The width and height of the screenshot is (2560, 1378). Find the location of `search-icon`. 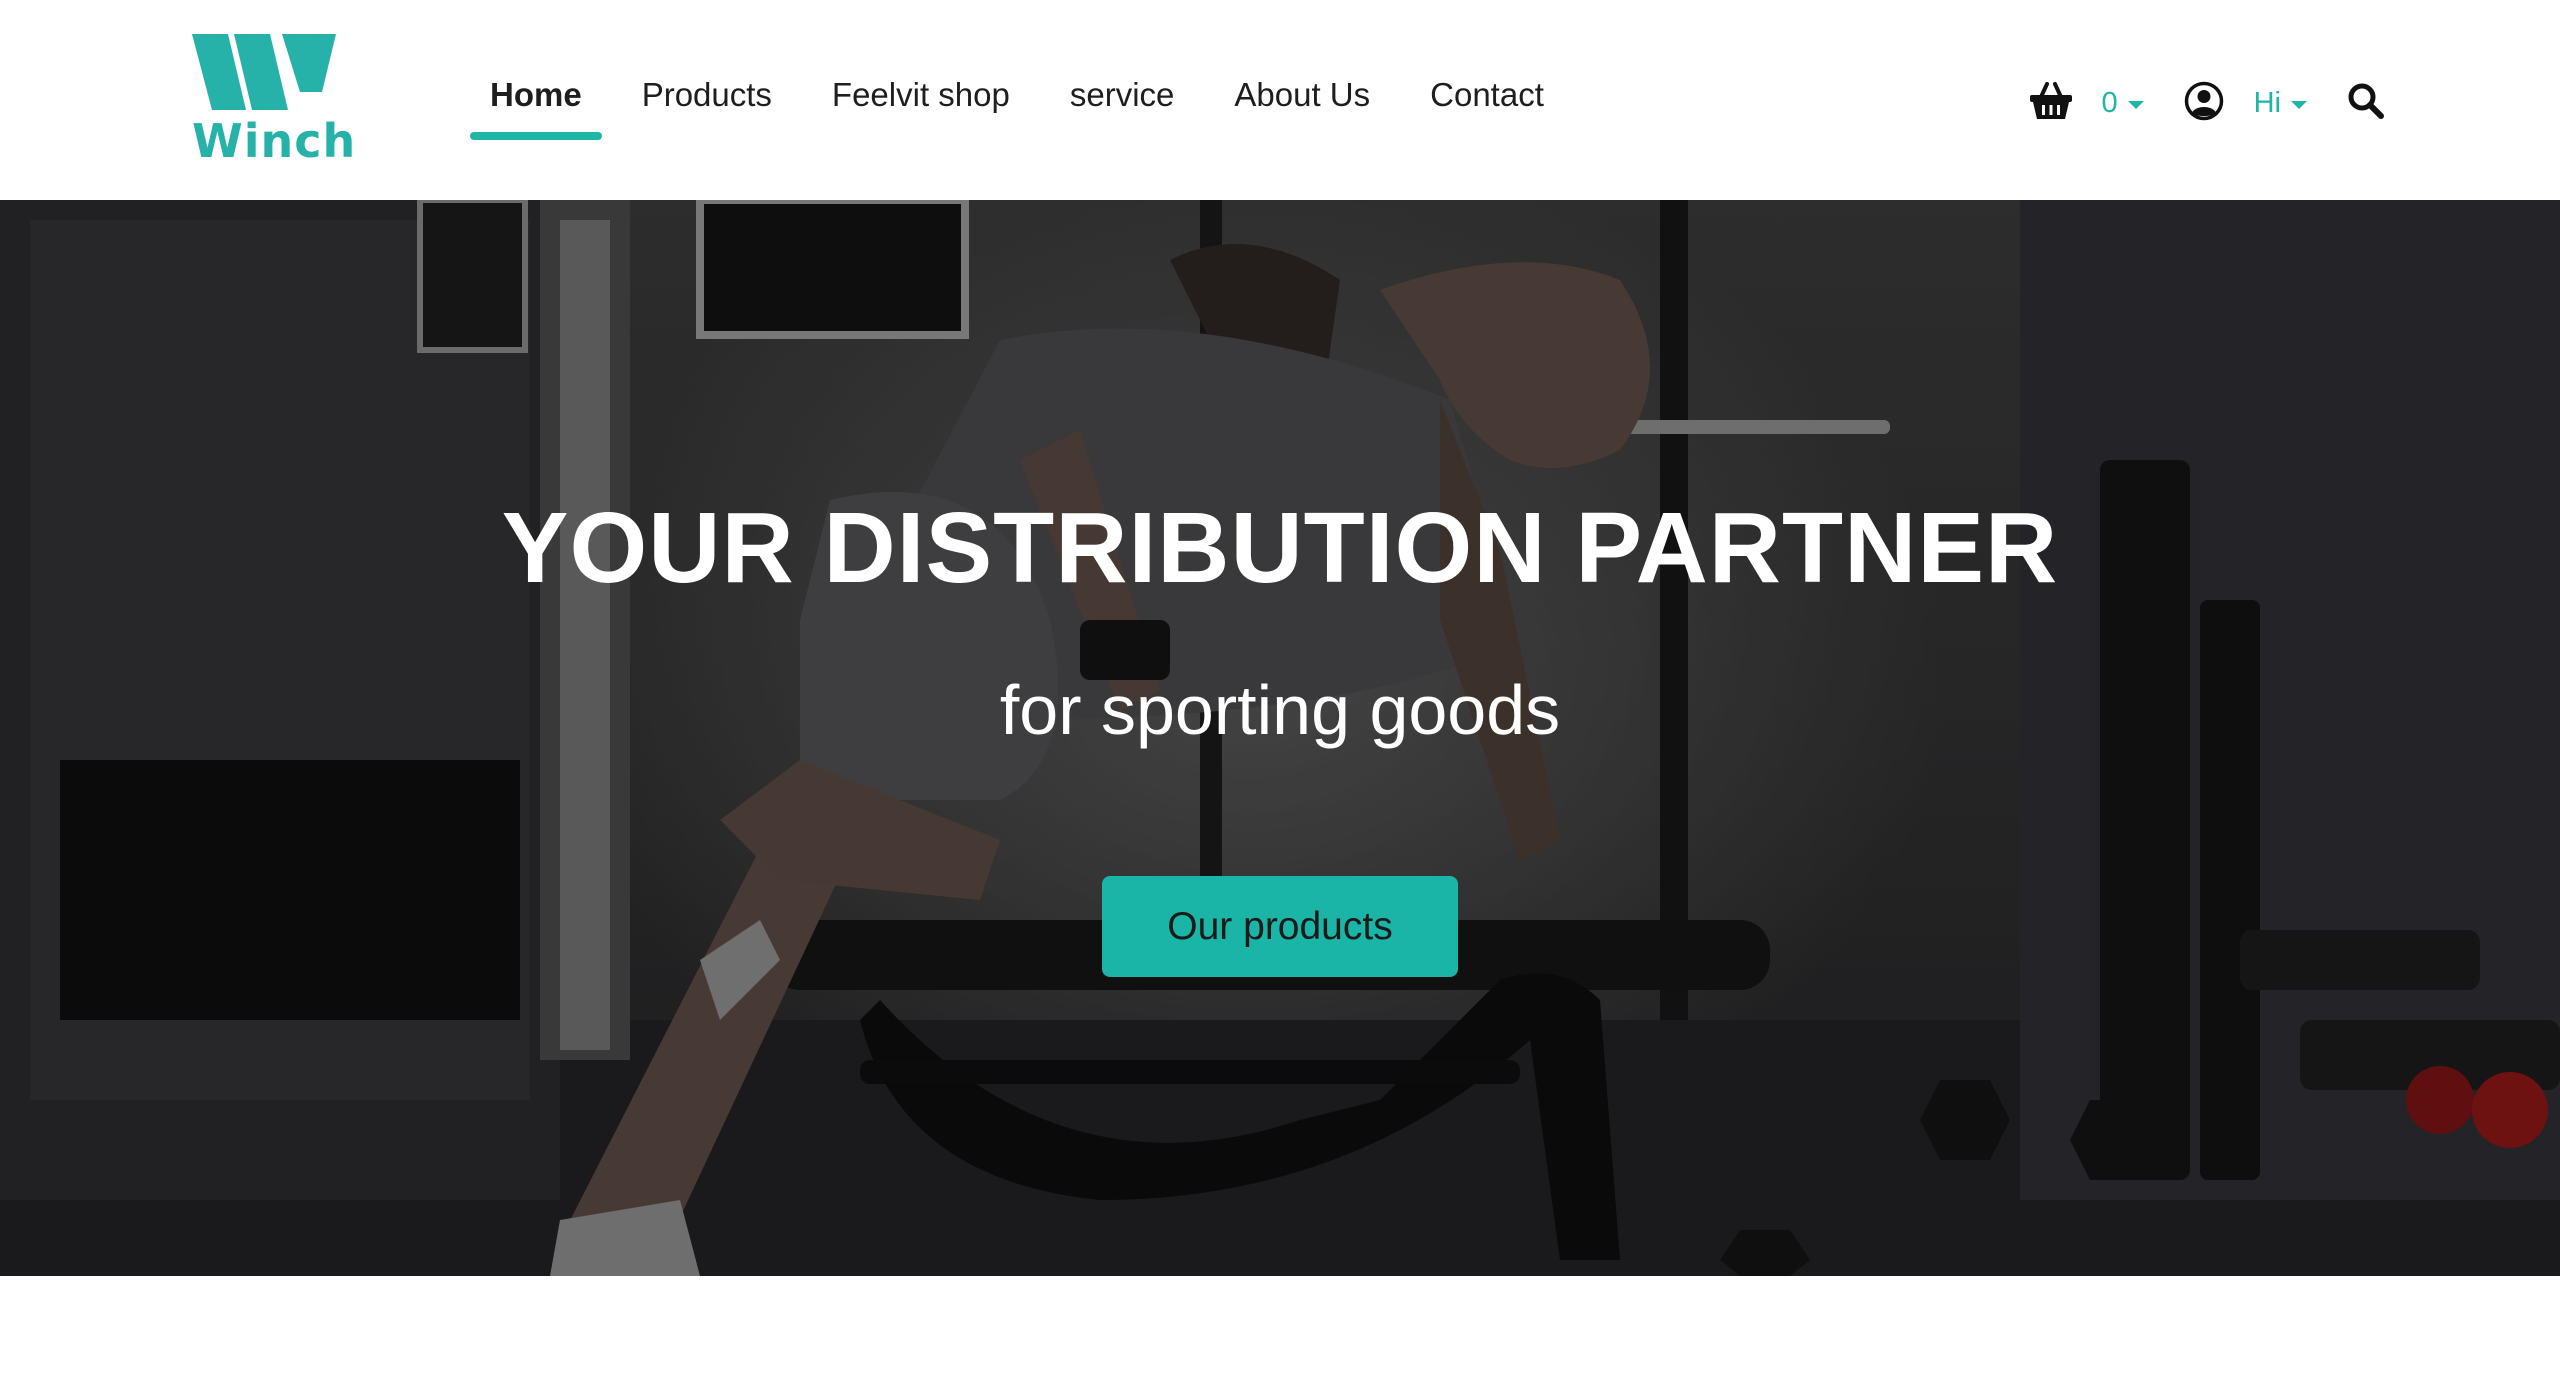

search-icon is located at coordinates (2366, 103).